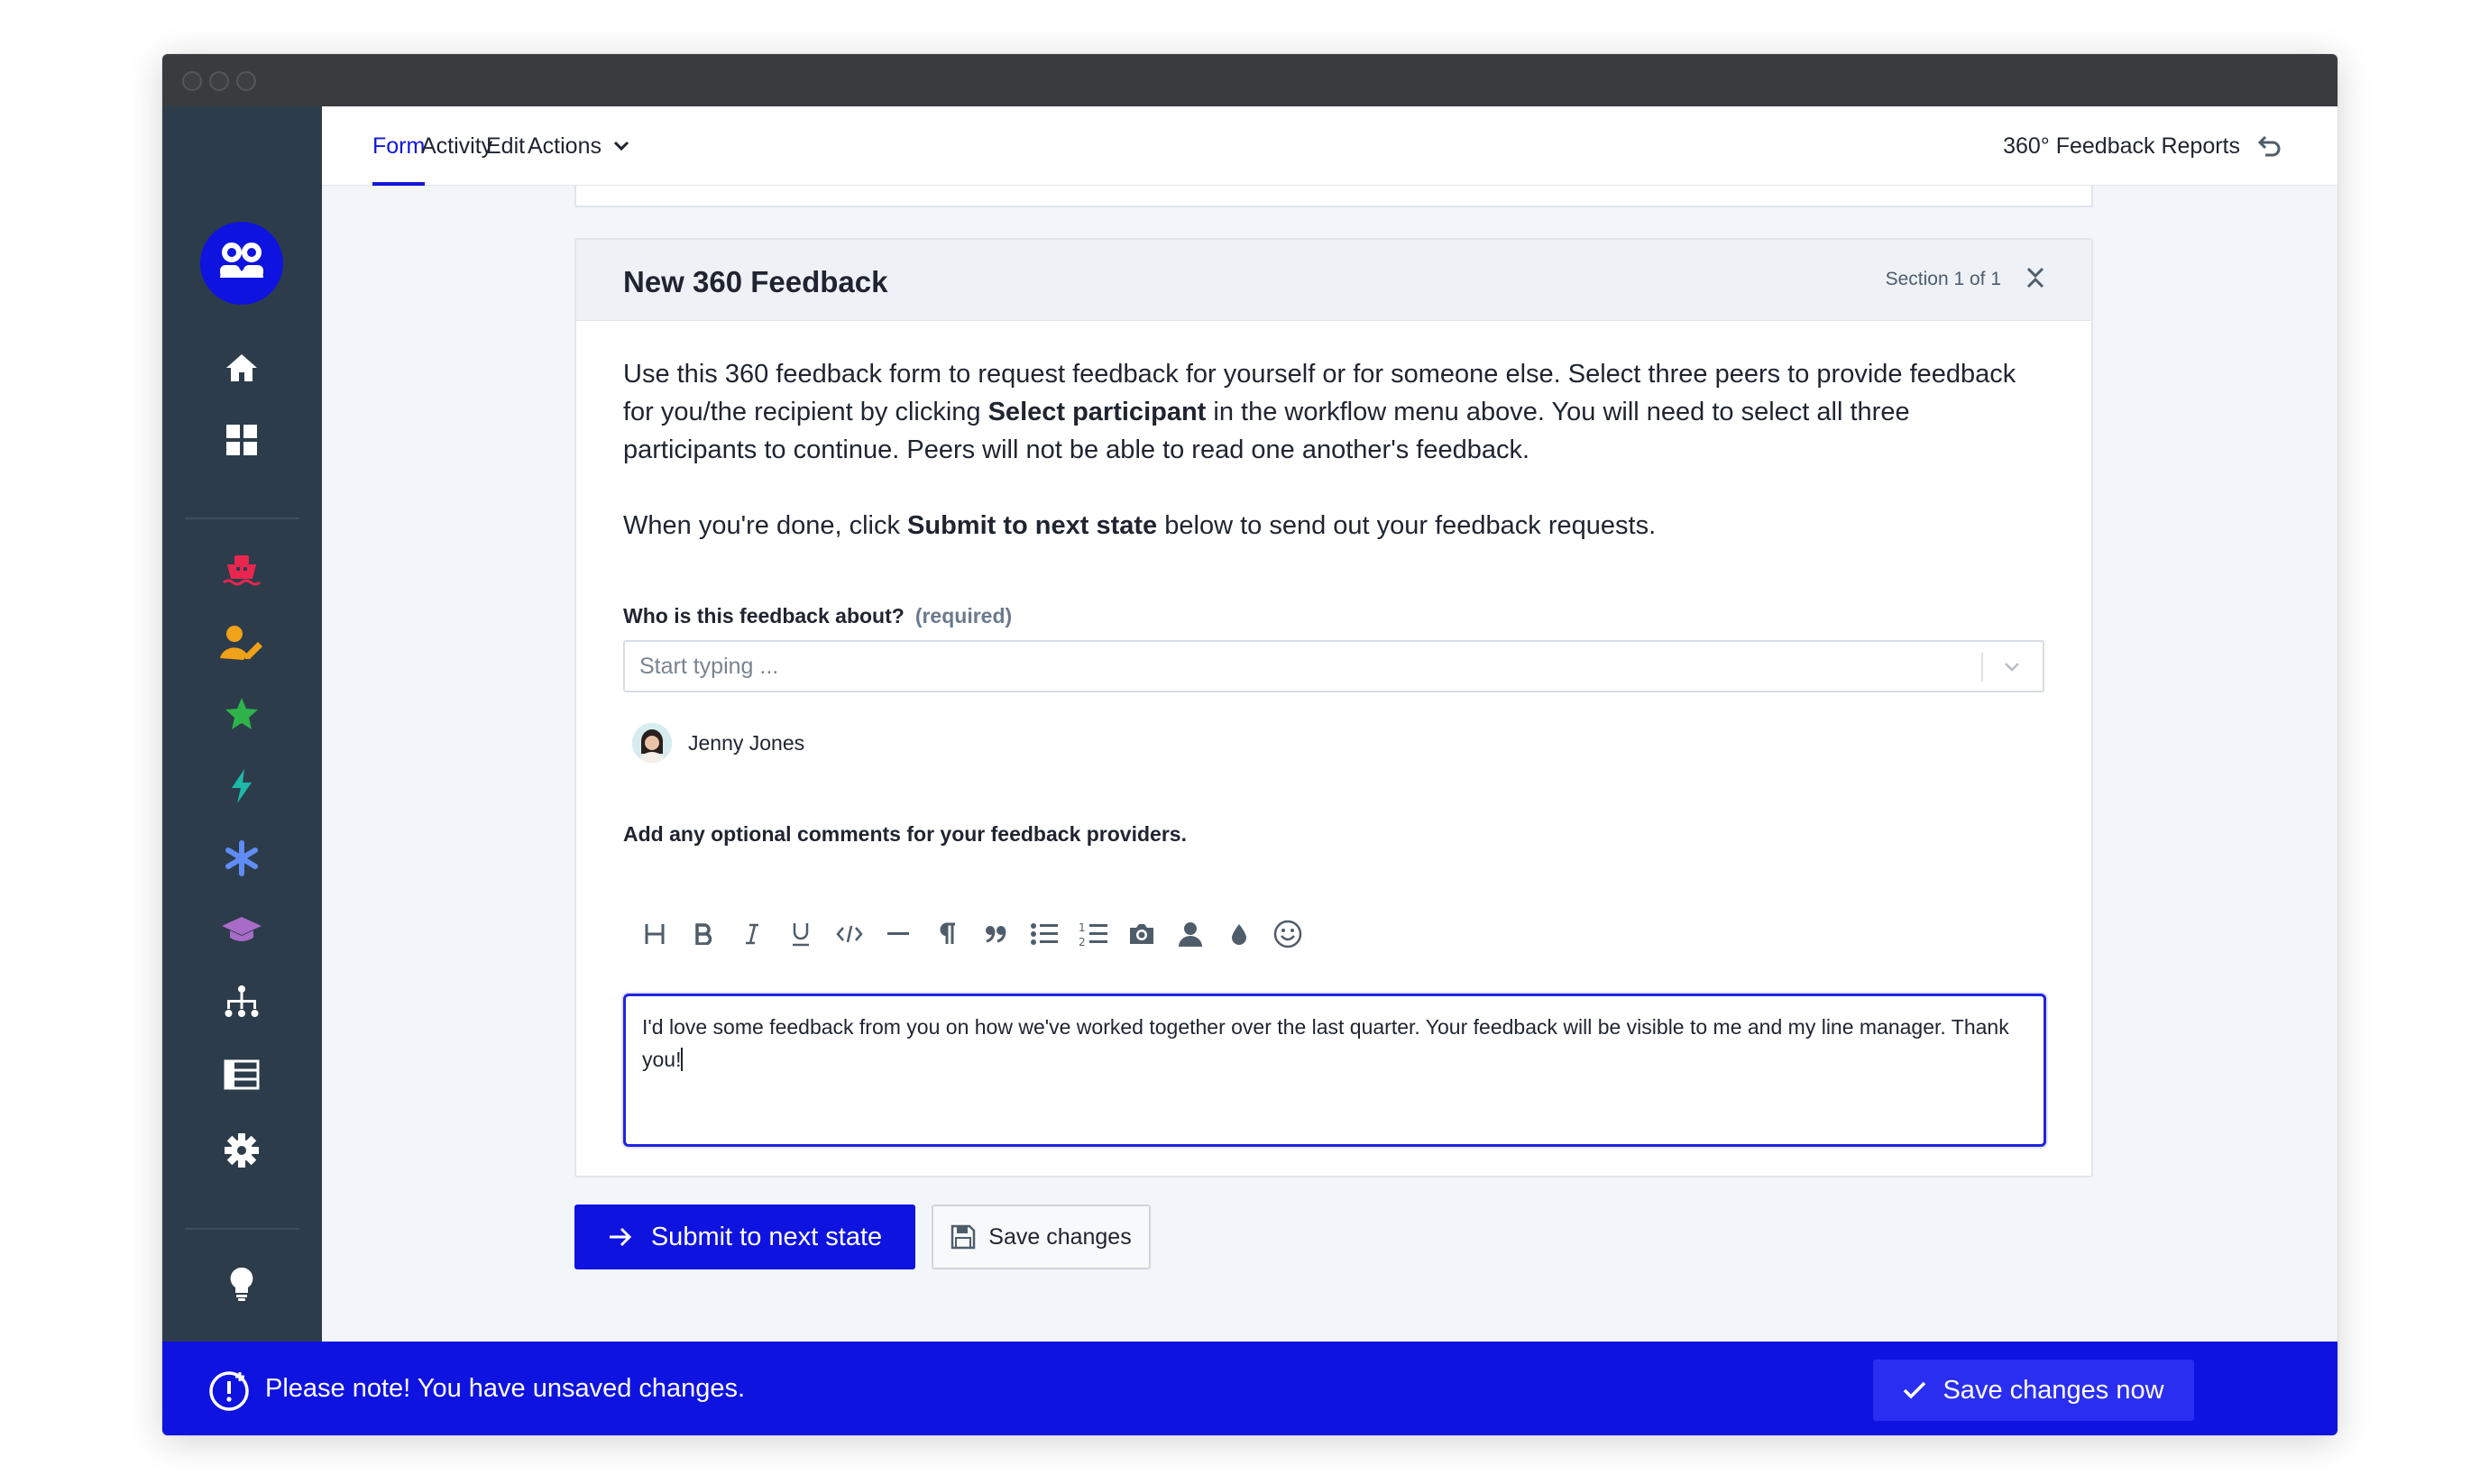 The width and height of the screenshot is (2489, 1484). Describe the element at coordinates (2122, 146) in the screenshot. I see `feedback-reports-label: 360° Feedback Reports` at that location.